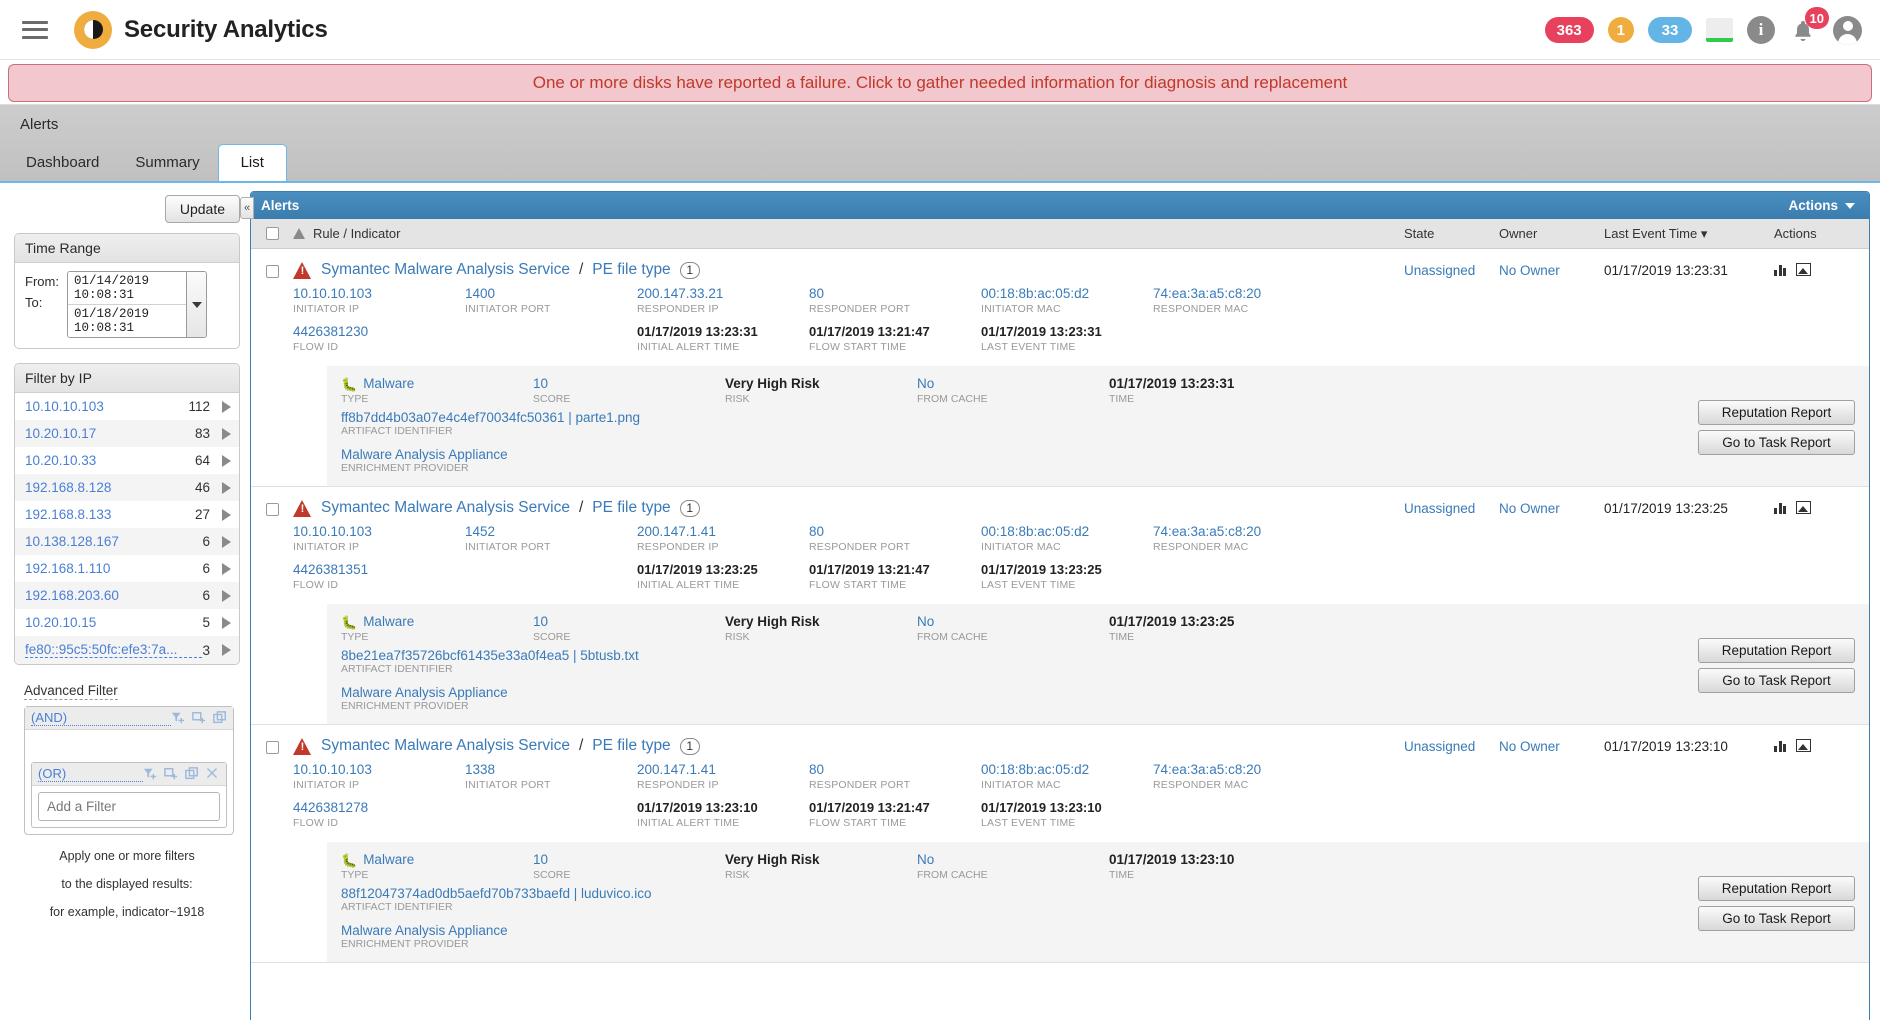 Image resolution: width=1880 pixels, height=1020 pixels. What do you see at coordinates (178, 718) in the screenshot?
I see `add-filter-icon` at bounding box center [178, 718].